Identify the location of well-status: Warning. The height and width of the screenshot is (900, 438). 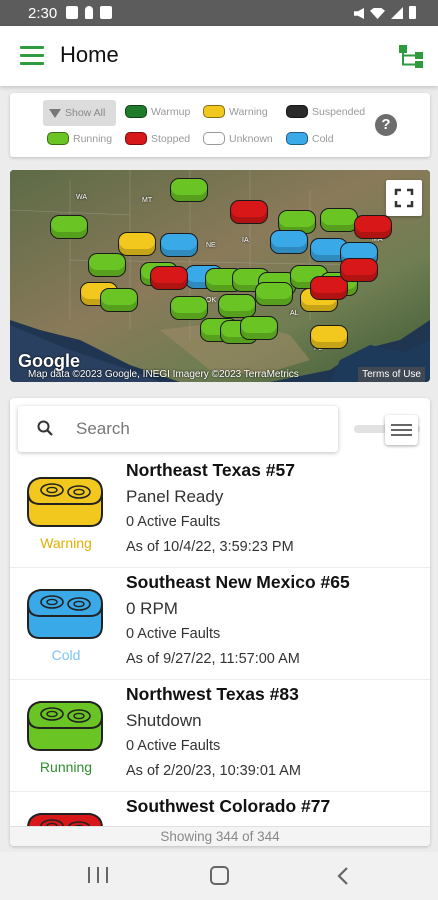
(66, 543).